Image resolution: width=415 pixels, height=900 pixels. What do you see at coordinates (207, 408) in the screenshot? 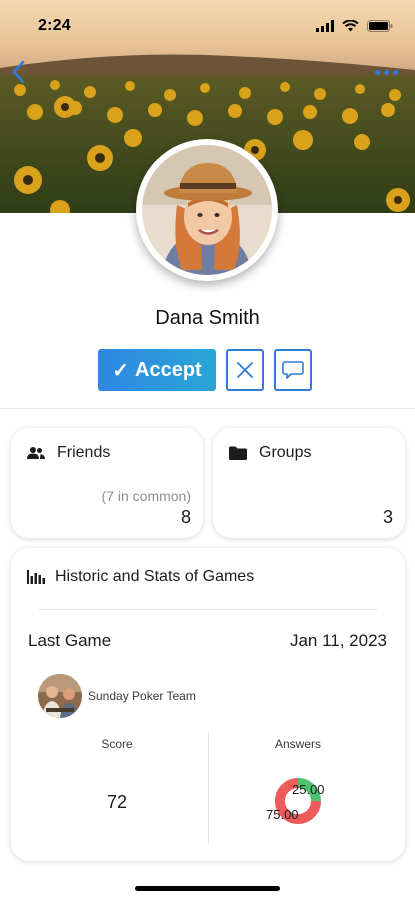
I see `section-divider` at bounding box center [207, 408].